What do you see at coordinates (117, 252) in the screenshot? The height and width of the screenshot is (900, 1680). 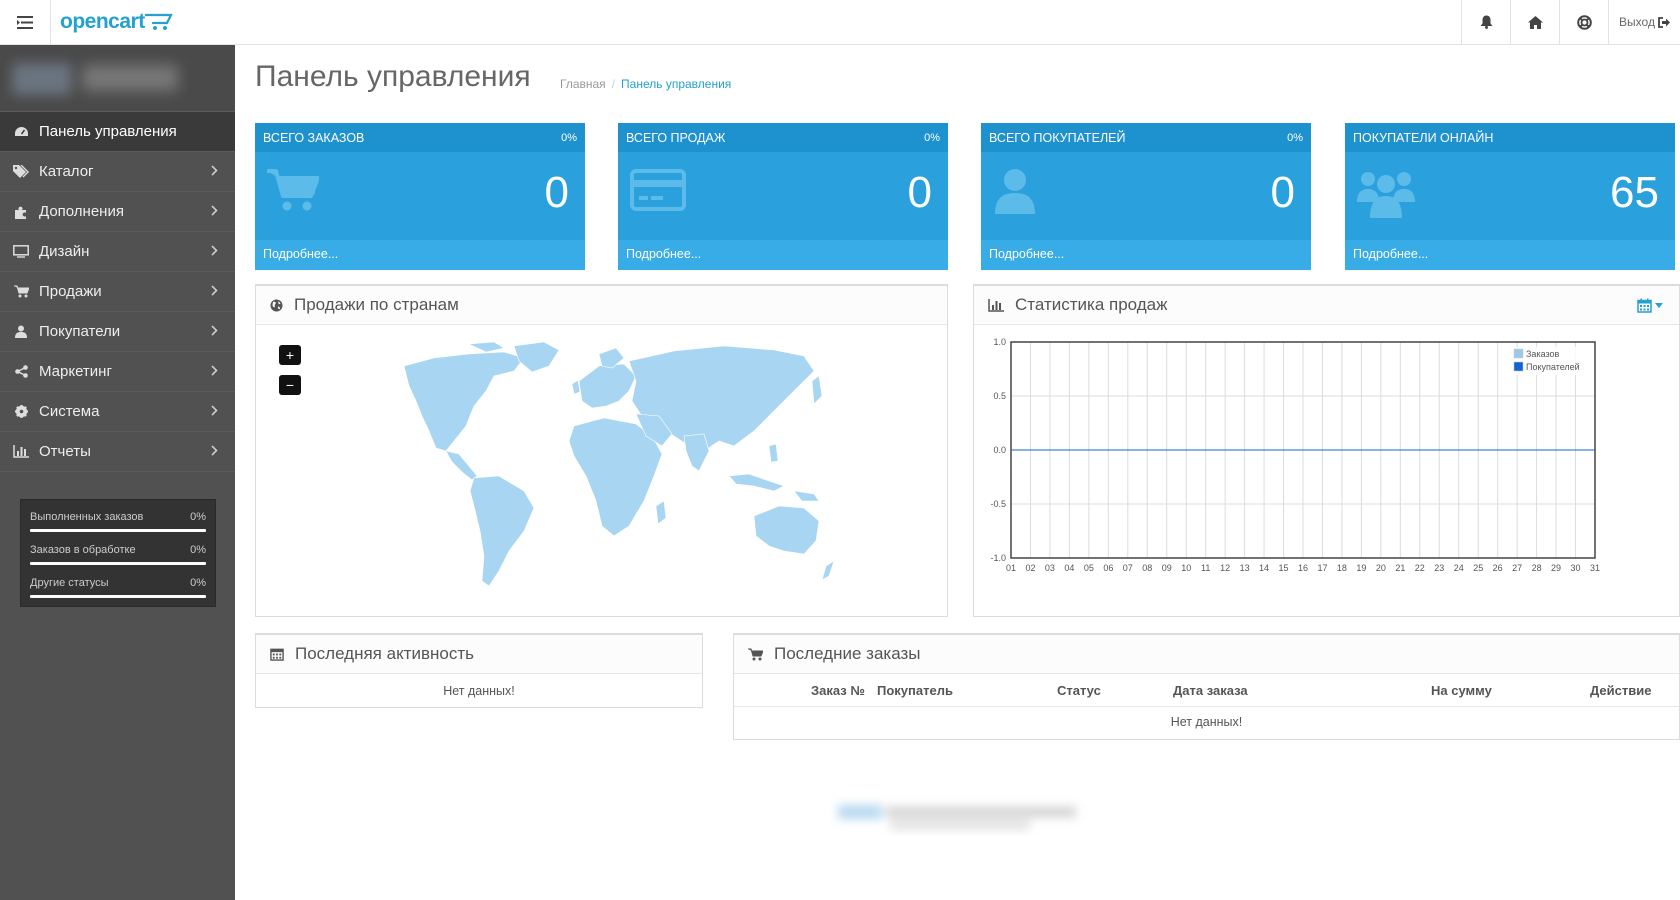 I see `sidebar-item-design: Дизайн` at bounding box center [117, 252].